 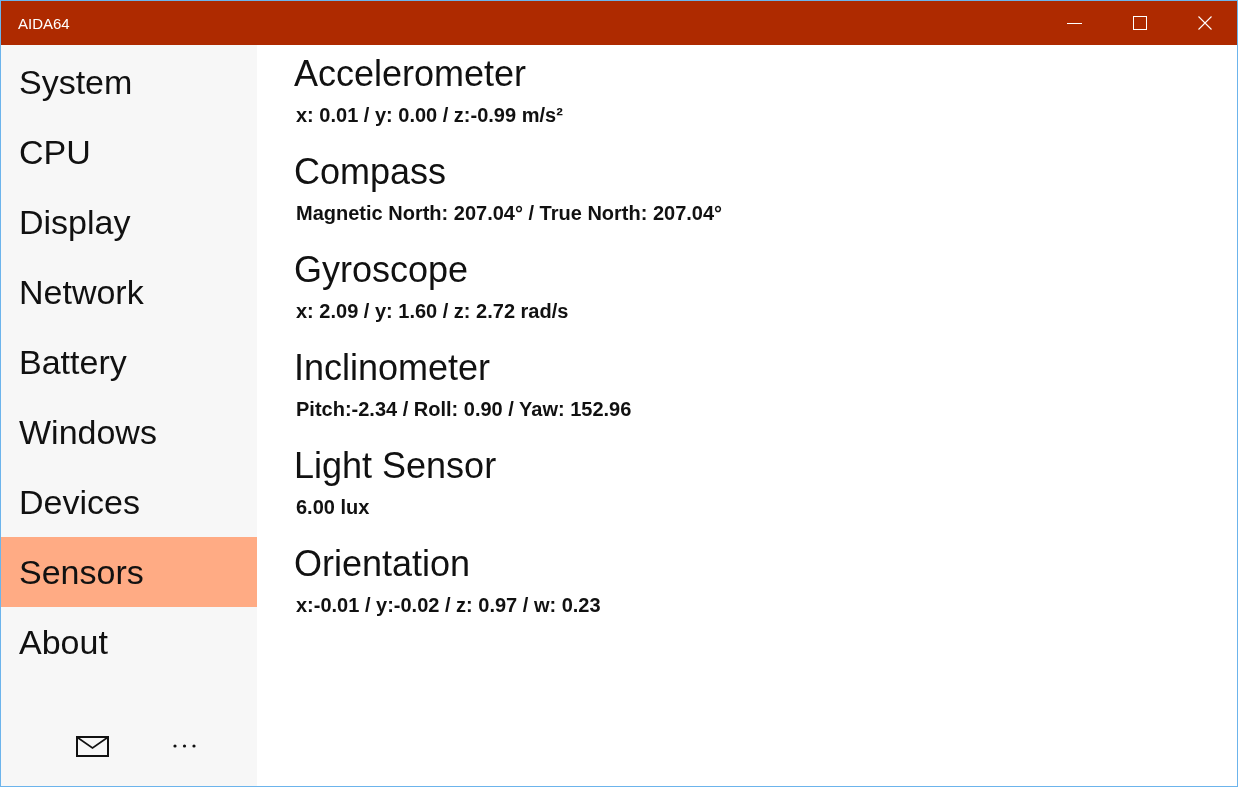 I want to click on sensor-value: x:-0.01 / y:-0.02 / z: 0.97 / w: 0.23, so click(x=448, y=605).